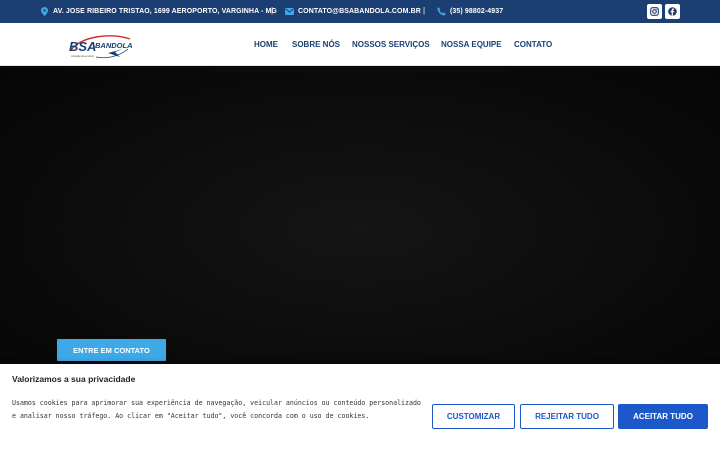  I want to click on customize-button: CUSTOMIZAR, so click(473, 416).